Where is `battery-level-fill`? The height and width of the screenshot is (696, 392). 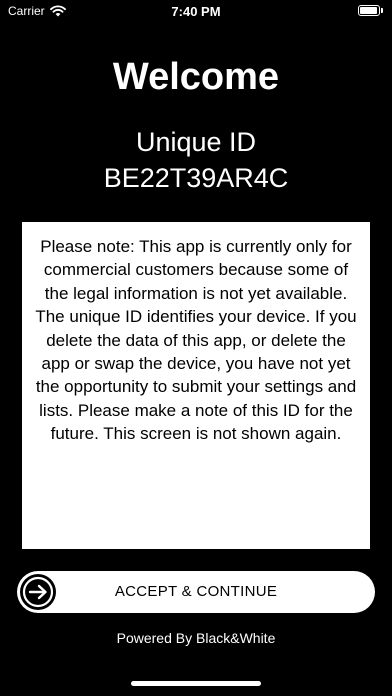
battery-level-fill is located at coordinates (368, 10).